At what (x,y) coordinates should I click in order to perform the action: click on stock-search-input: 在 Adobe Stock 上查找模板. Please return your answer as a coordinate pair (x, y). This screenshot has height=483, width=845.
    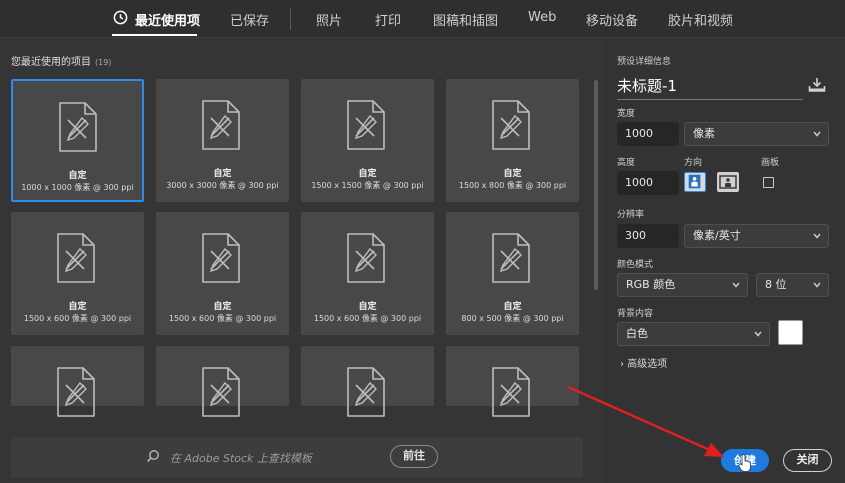
    Looking at the image, I should click on (241, 458).